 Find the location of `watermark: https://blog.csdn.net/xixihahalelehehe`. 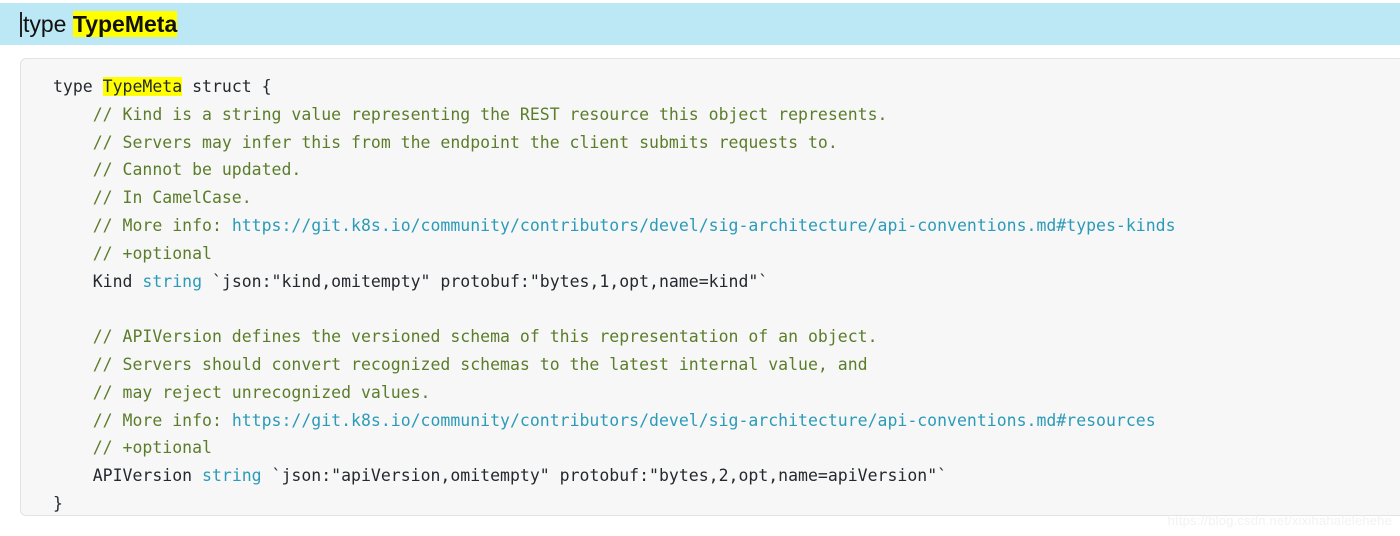

watermark: https://blog.csdn.net/xixihahalelehehe is located at coordinates (1279, 520).